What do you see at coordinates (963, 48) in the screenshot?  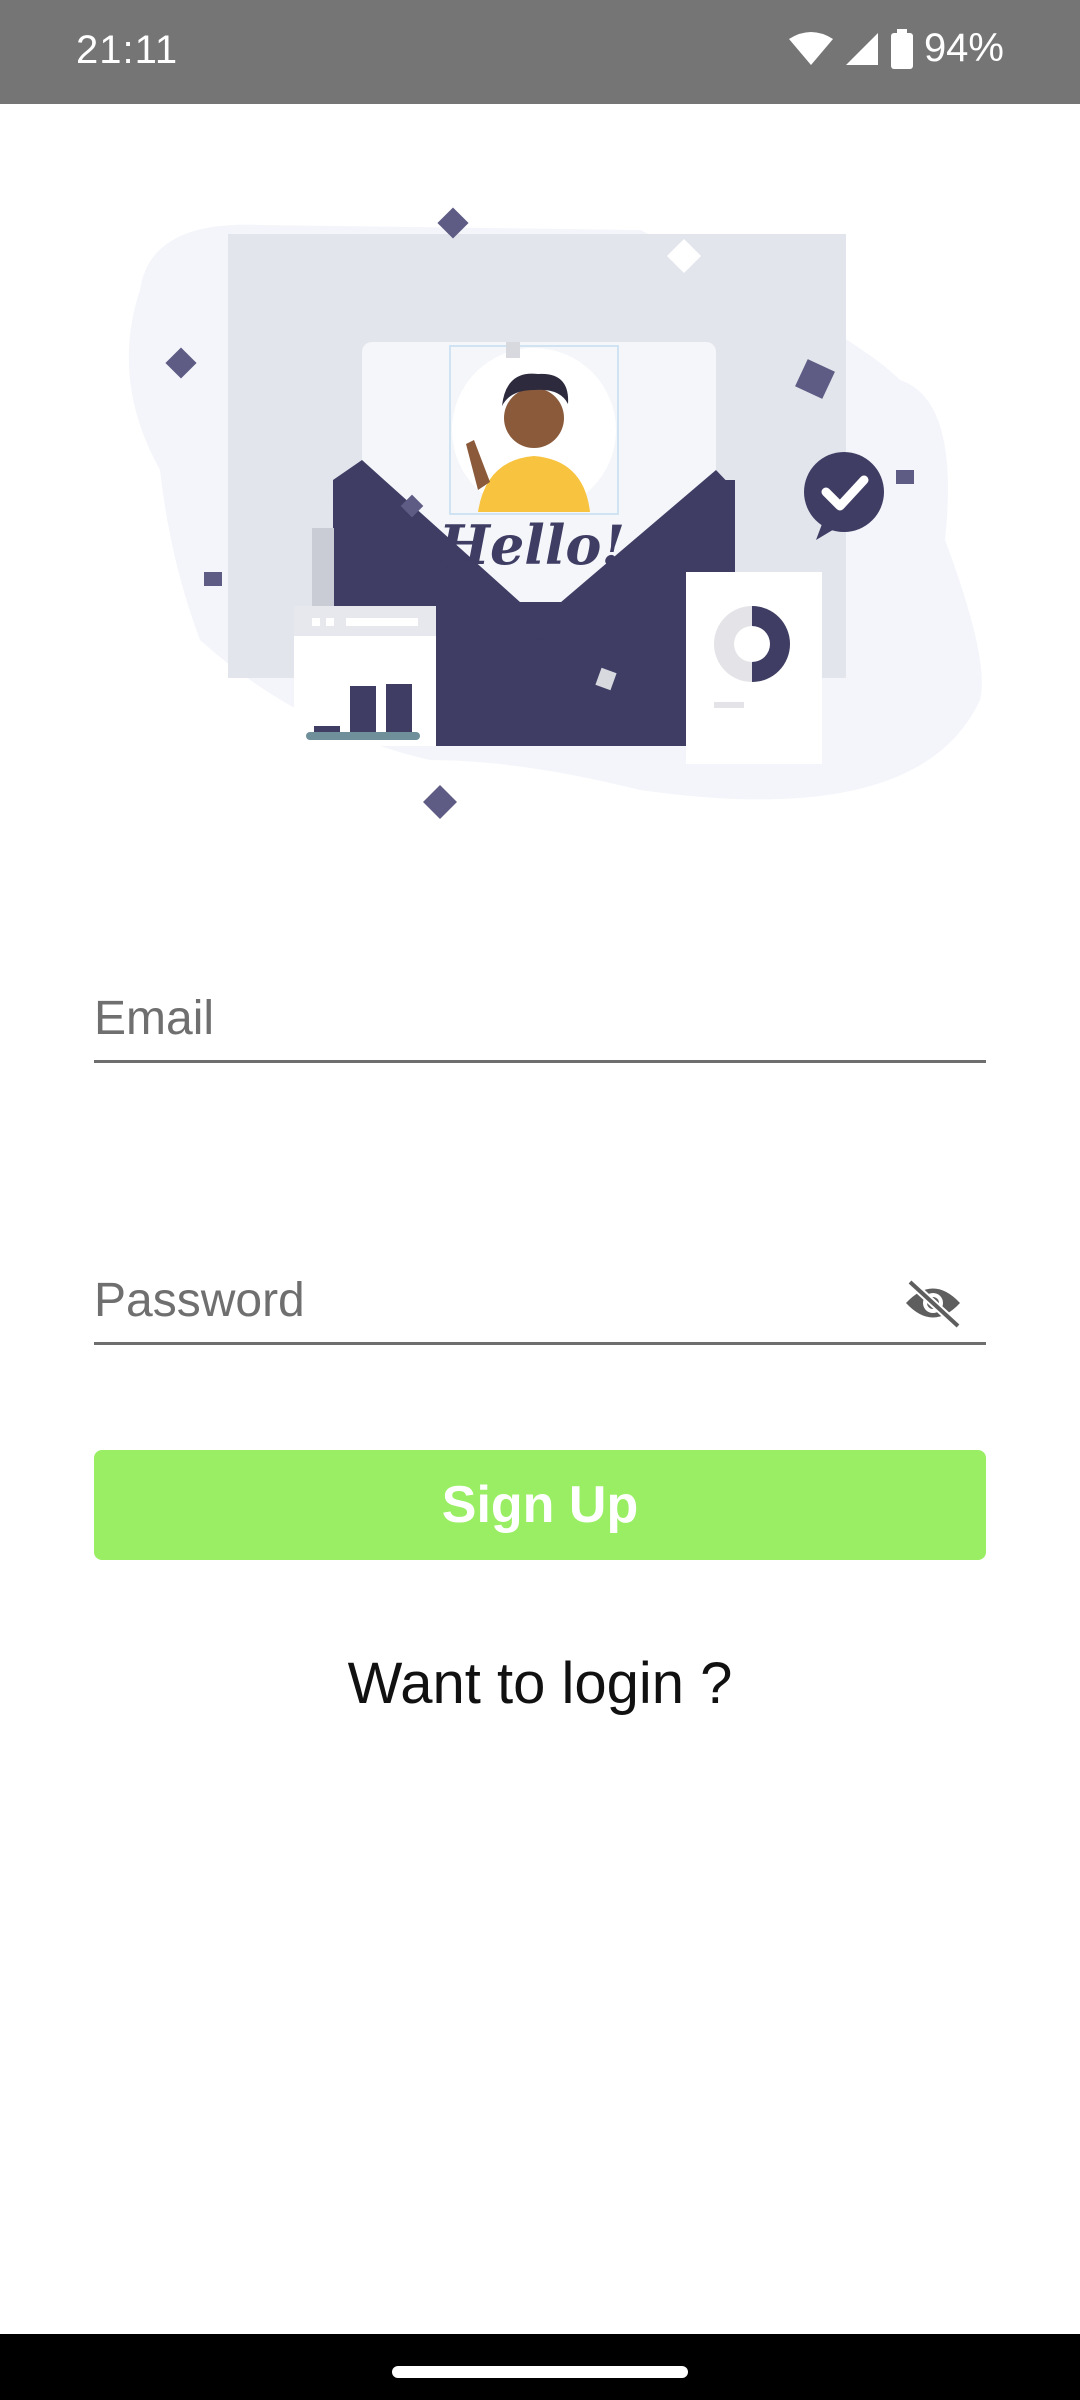 I see `battery-percent: 94%` at bounding box center [963, 48].